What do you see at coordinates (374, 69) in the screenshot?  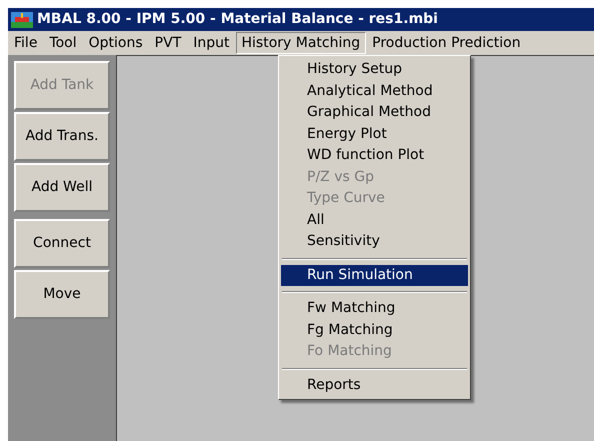 I see `dropdown-item: History Setup` at bounding box center [374, 69].